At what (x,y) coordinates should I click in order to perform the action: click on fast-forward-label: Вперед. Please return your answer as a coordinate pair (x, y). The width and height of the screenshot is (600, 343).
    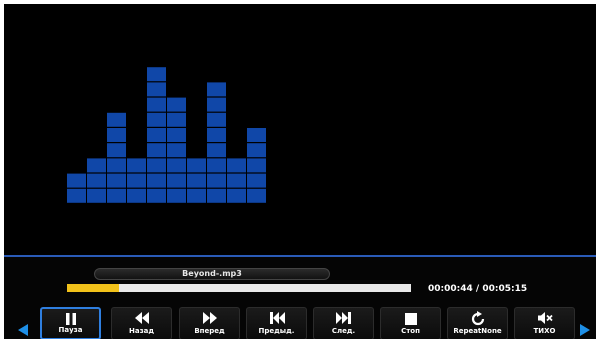
    Looking at the image, I should click on (209, 331).